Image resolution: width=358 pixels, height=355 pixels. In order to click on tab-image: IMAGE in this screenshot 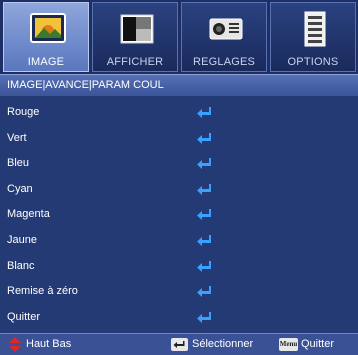, I will do `click(46, 37)`.